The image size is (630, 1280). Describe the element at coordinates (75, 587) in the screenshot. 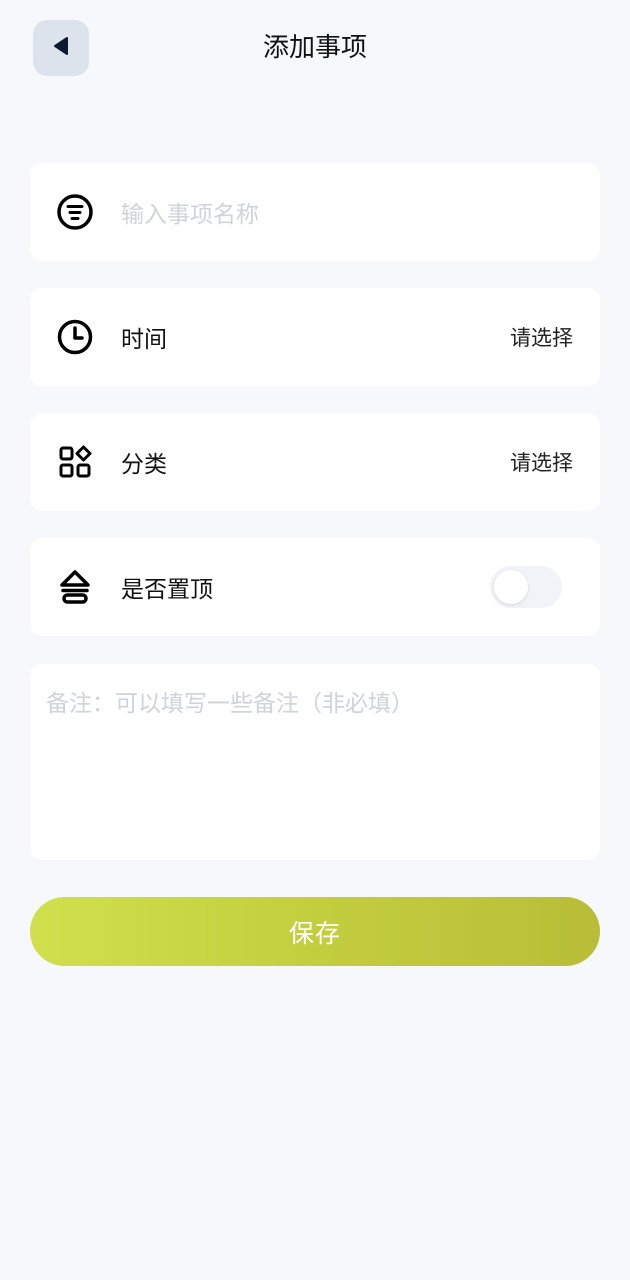

I see `pin-top-icon` at that location.